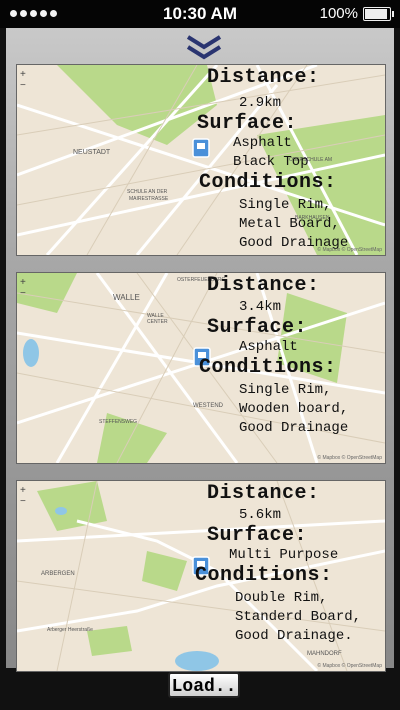 This screenshot has height=710, width=400. Describe the element at coordinates (260, 307) in the screenshot. I see `distance-value: 3.4km` at that location.